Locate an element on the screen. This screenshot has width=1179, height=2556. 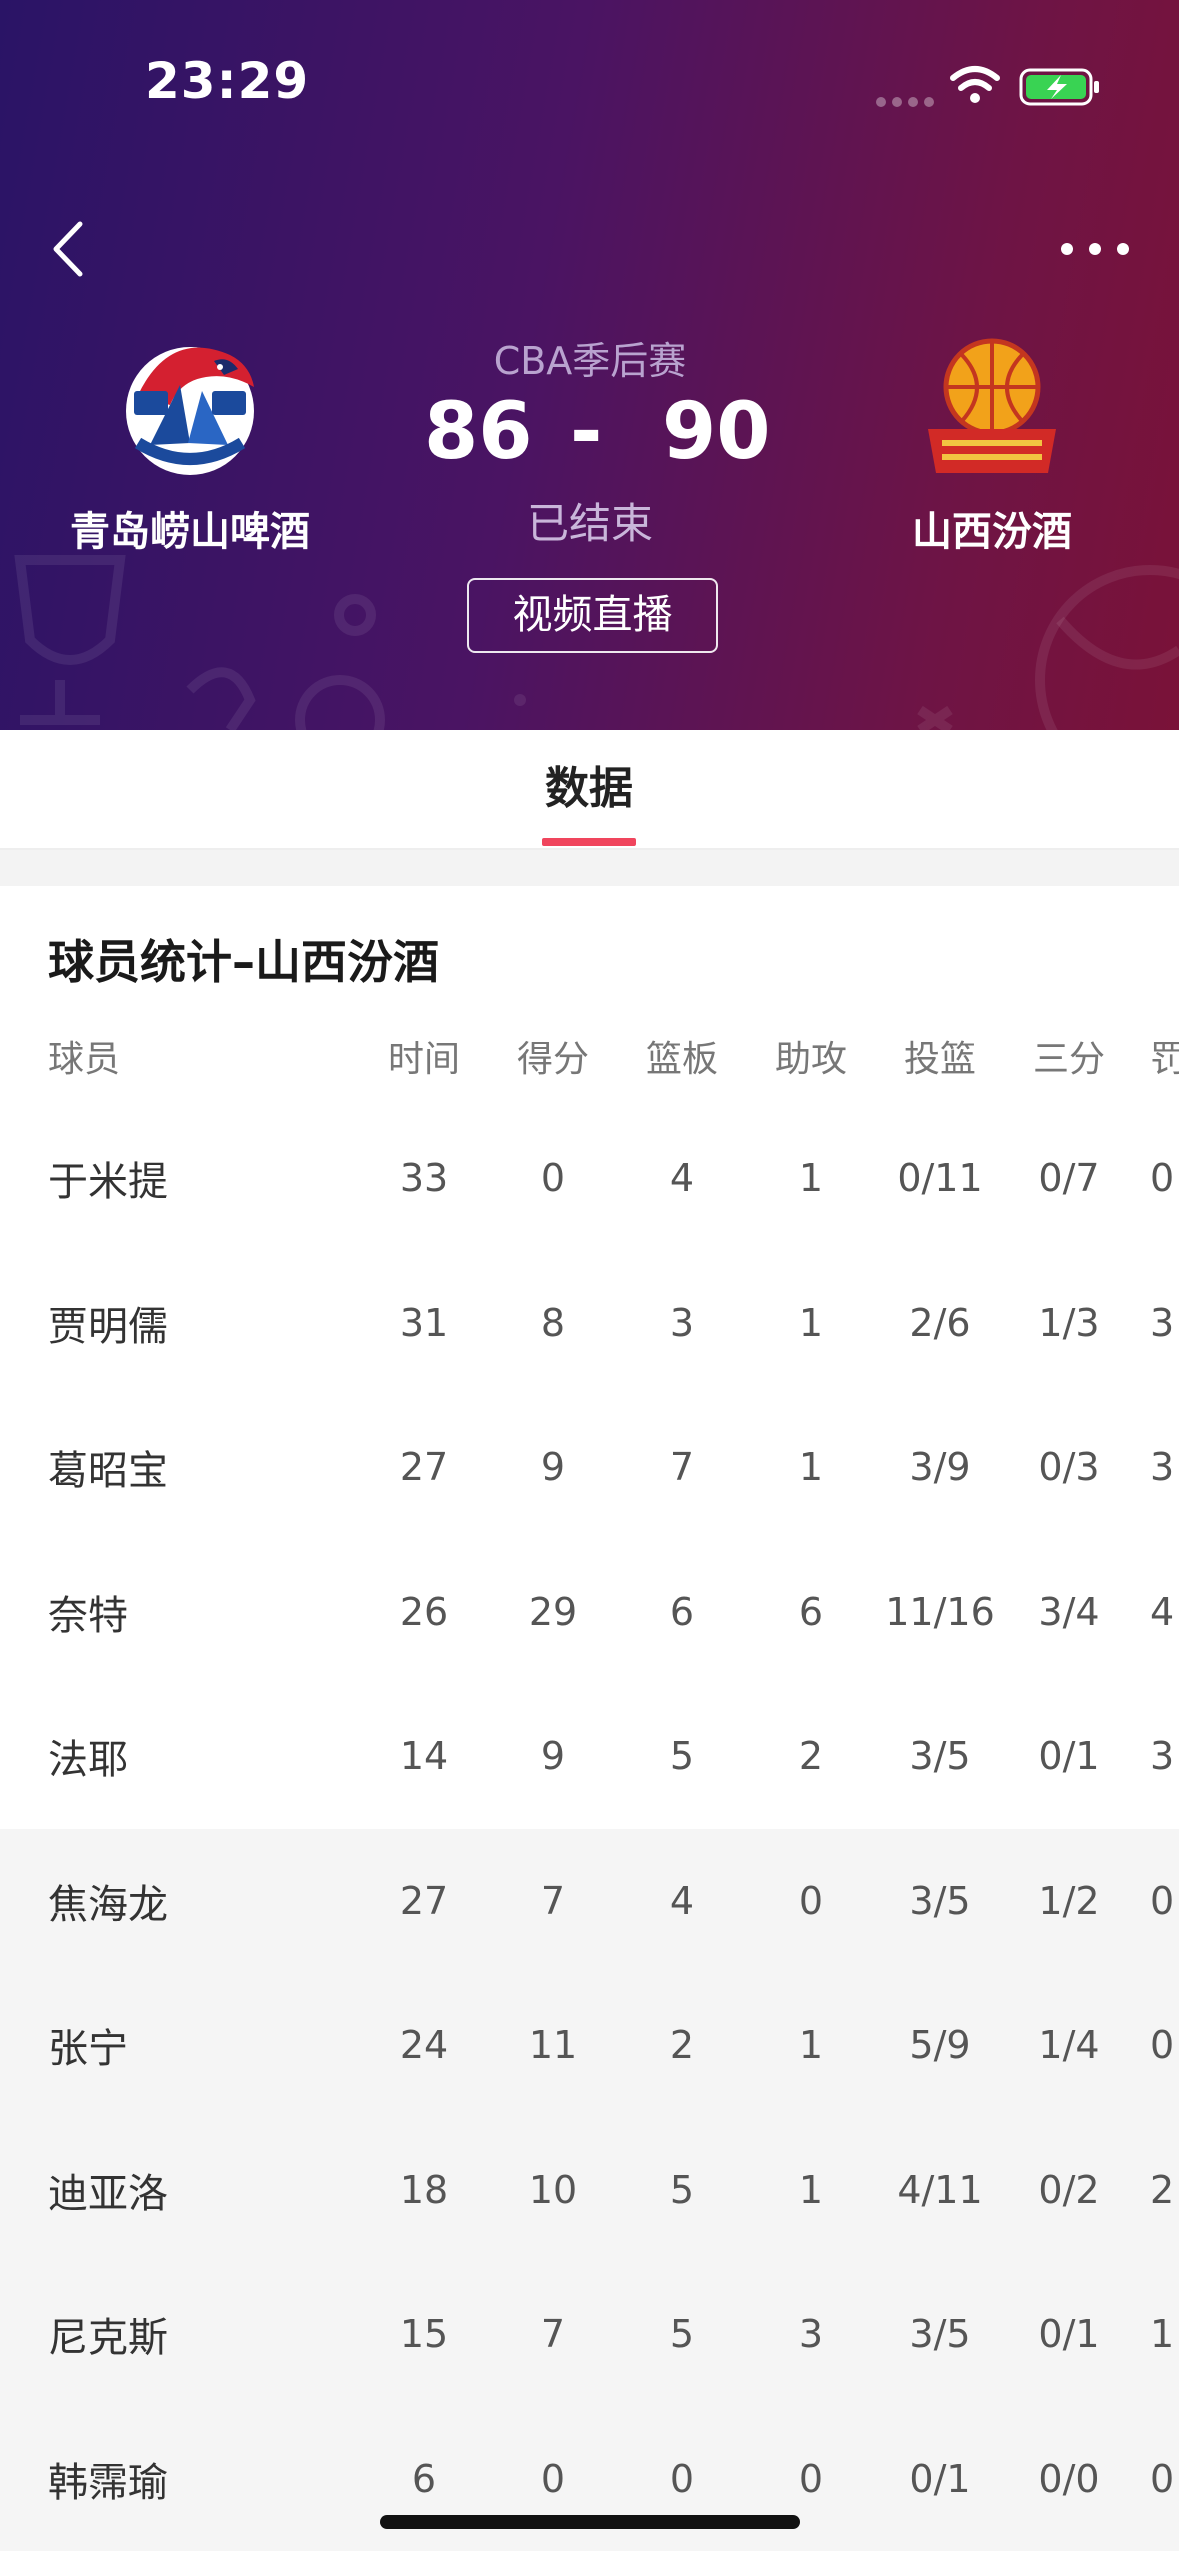
league-label: CBA季后赛 is located at coordinates (590, 361).